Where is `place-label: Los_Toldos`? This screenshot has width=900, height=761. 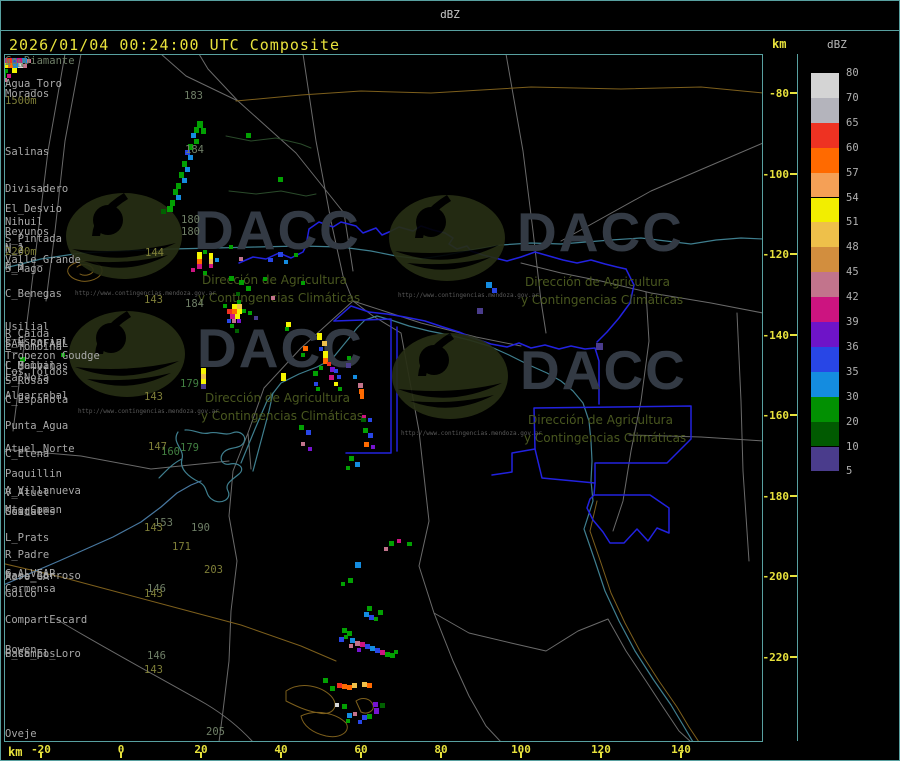 place-label: Los_Toldos is located at coordinates (37, 372).